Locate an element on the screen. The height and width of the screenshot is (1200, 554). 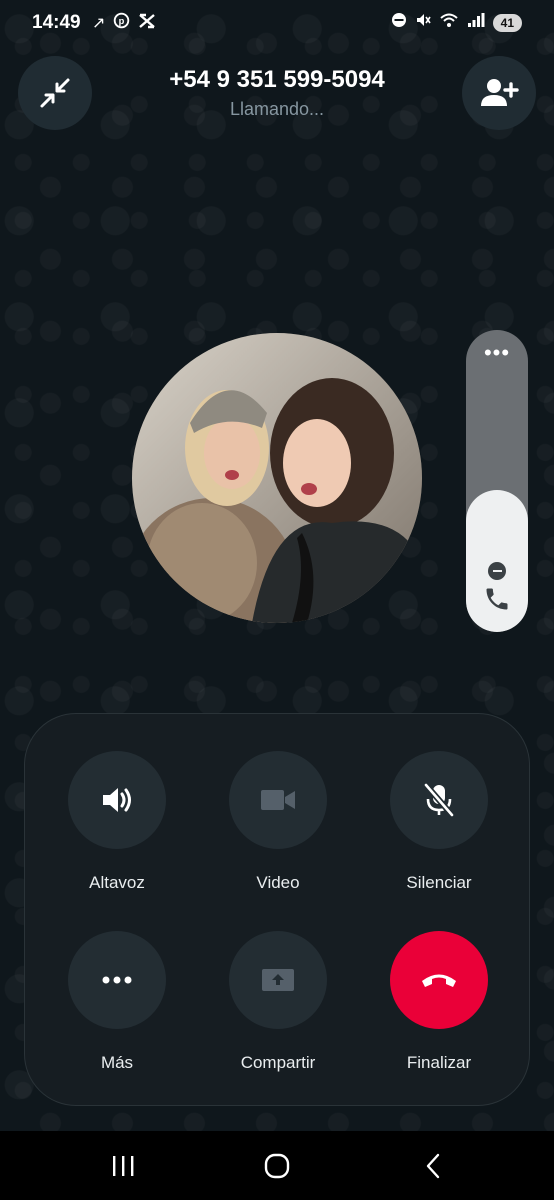
add-person-icon is located at coordinates (500, 92).